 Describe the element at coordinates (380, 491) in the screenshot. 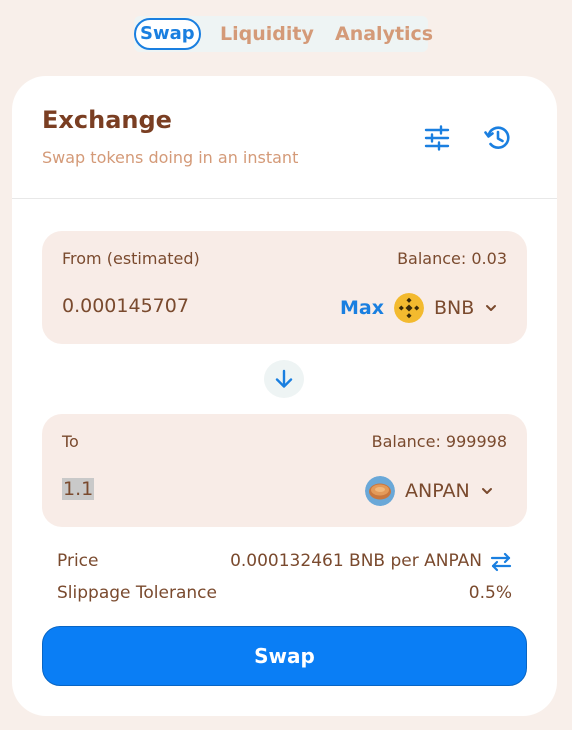

I see `anpan-logo-icon` at that location.